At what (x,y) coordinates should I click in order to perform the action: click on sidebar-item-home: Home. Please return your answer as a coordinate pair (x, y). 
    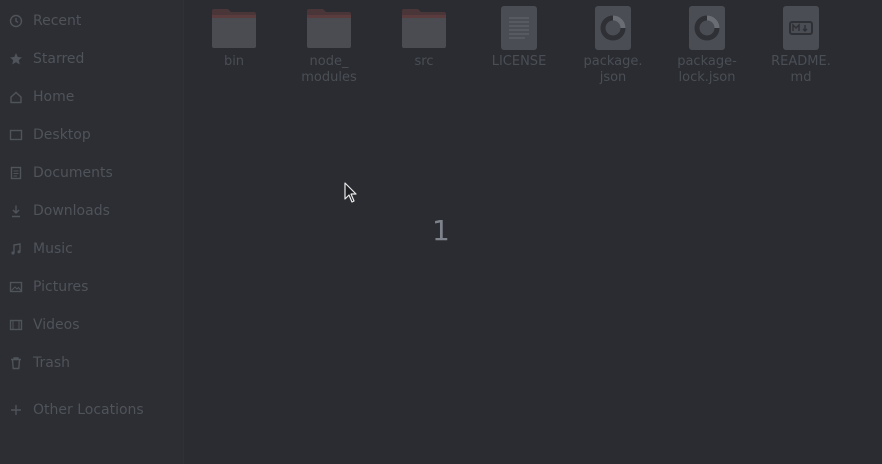
    Looking at the image, I should click on (91, 97).